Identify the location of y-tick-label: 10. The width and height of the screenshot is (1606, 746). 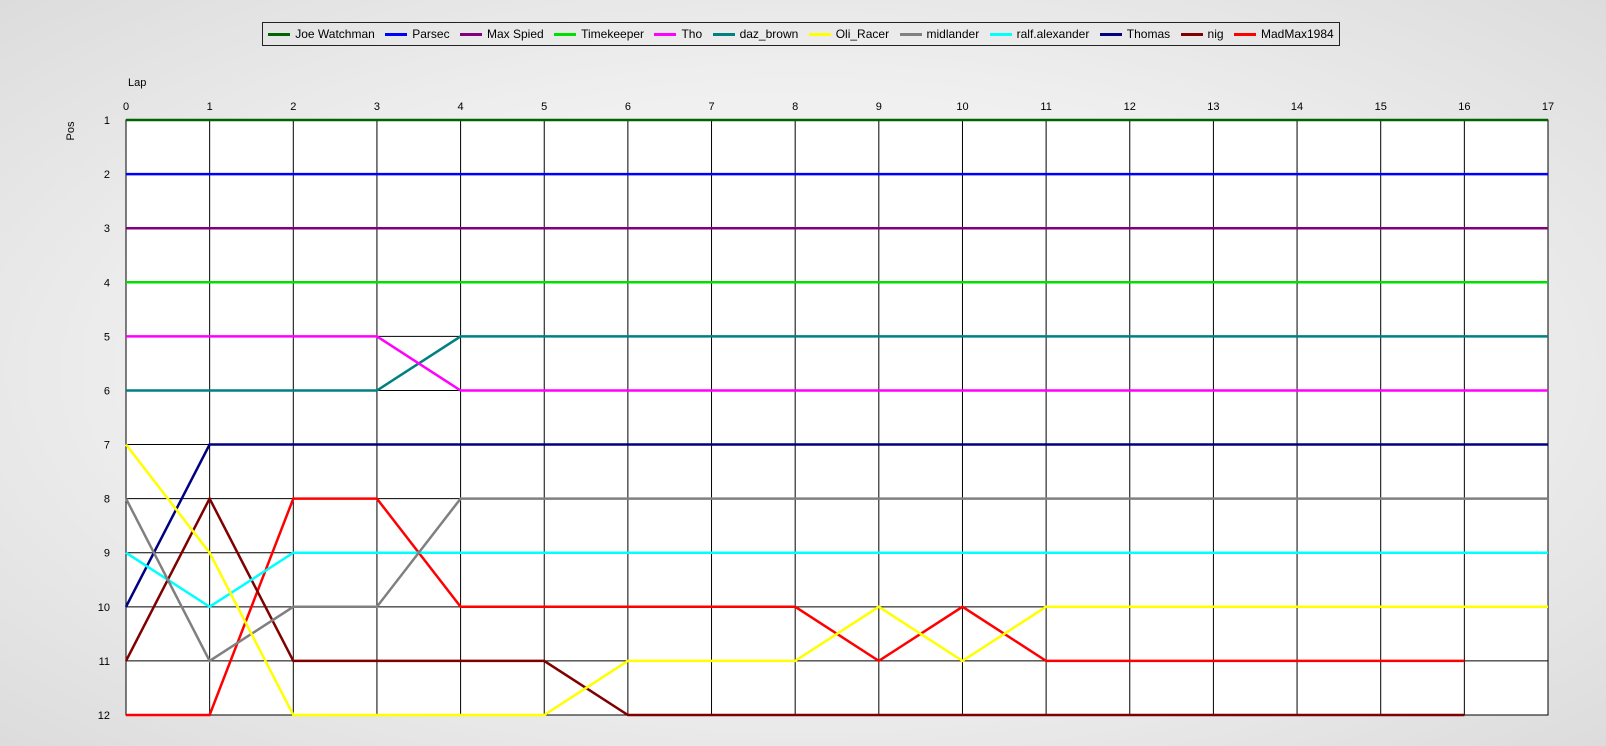
(104, 608).